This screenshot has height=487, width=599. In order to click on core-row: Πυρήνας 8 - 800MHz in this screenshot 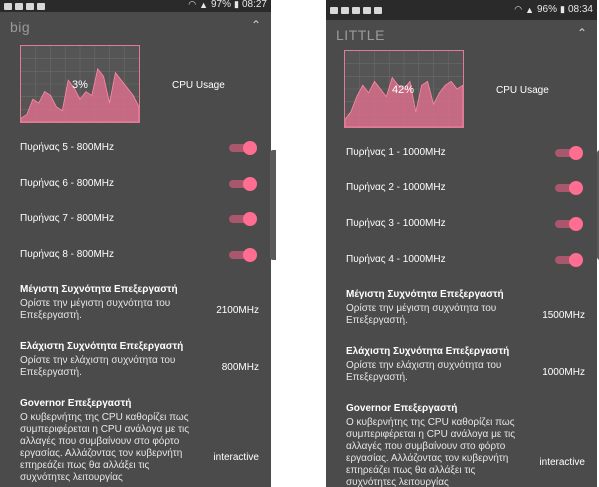, I will do `click(135, 255)`.